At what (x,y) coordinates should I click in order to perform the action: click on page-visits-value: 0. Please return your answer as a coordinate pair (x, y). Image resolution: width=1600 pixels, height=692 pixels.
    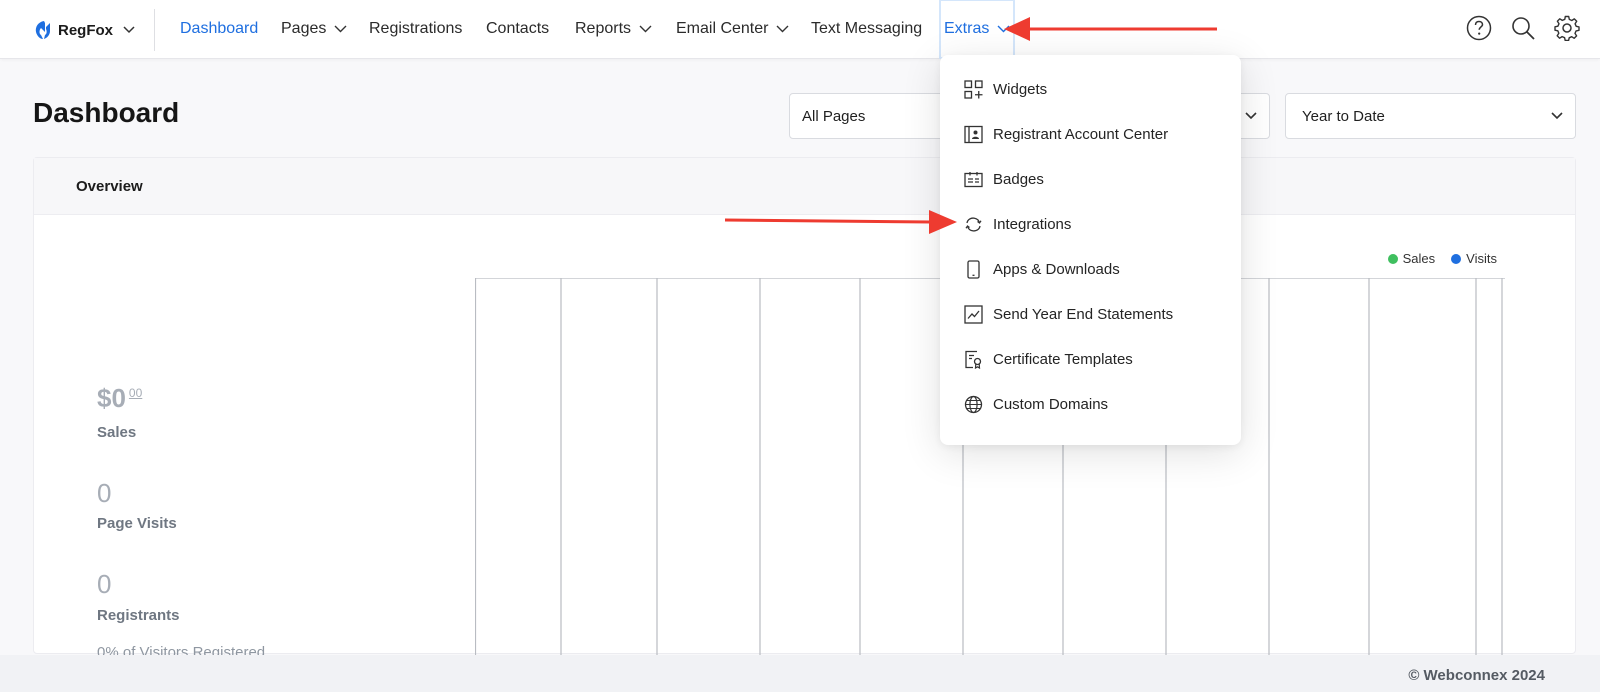
    Looking at the image, I should click on (104, 493).